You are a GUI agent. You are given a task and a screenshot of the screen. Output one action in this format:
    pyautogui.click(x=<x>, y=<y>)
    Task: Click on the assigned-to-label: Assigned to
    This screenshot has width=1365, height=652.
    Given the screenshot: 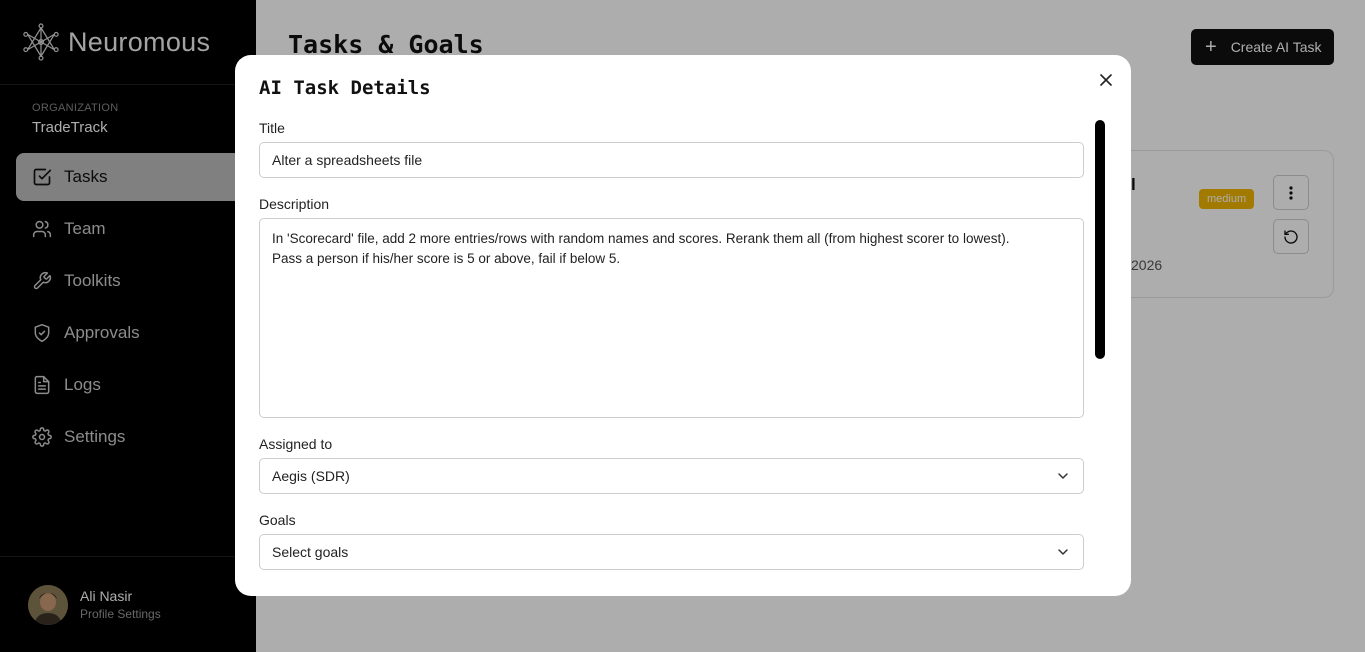 What is the action you would take?
    pyautogui.click(x=296, y=444)
    